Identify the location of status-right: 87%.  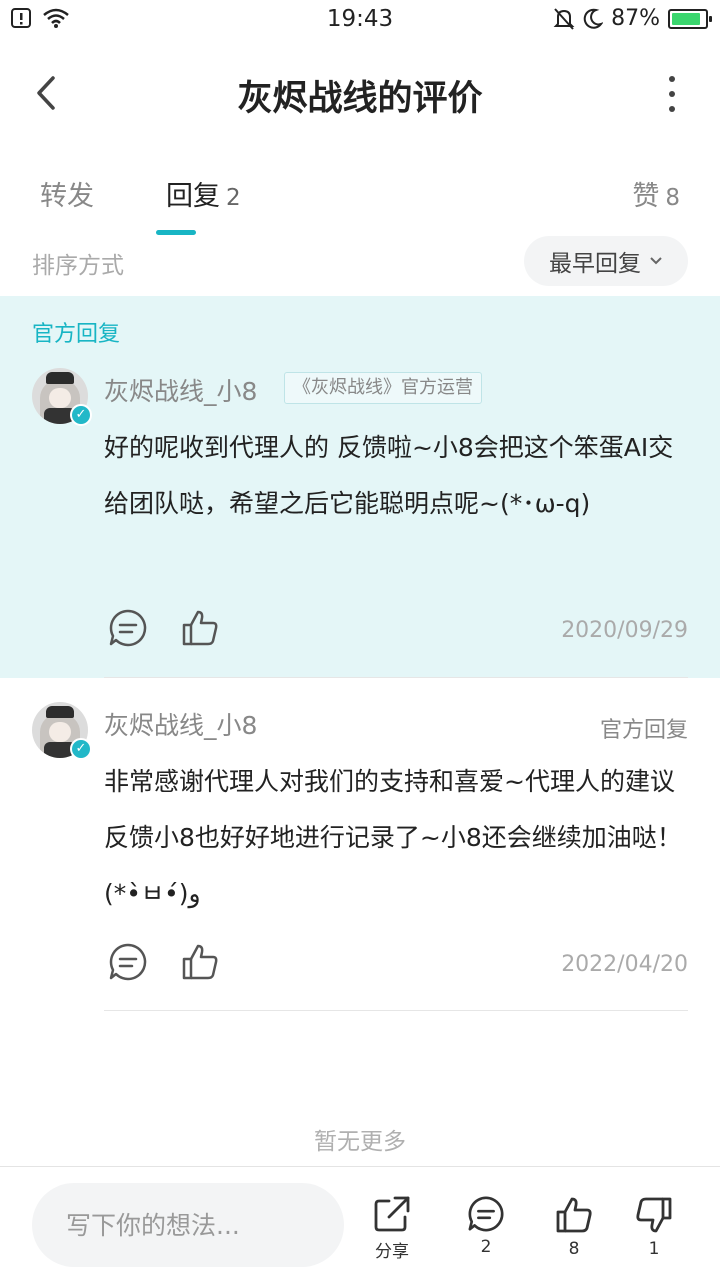
(632, 18).